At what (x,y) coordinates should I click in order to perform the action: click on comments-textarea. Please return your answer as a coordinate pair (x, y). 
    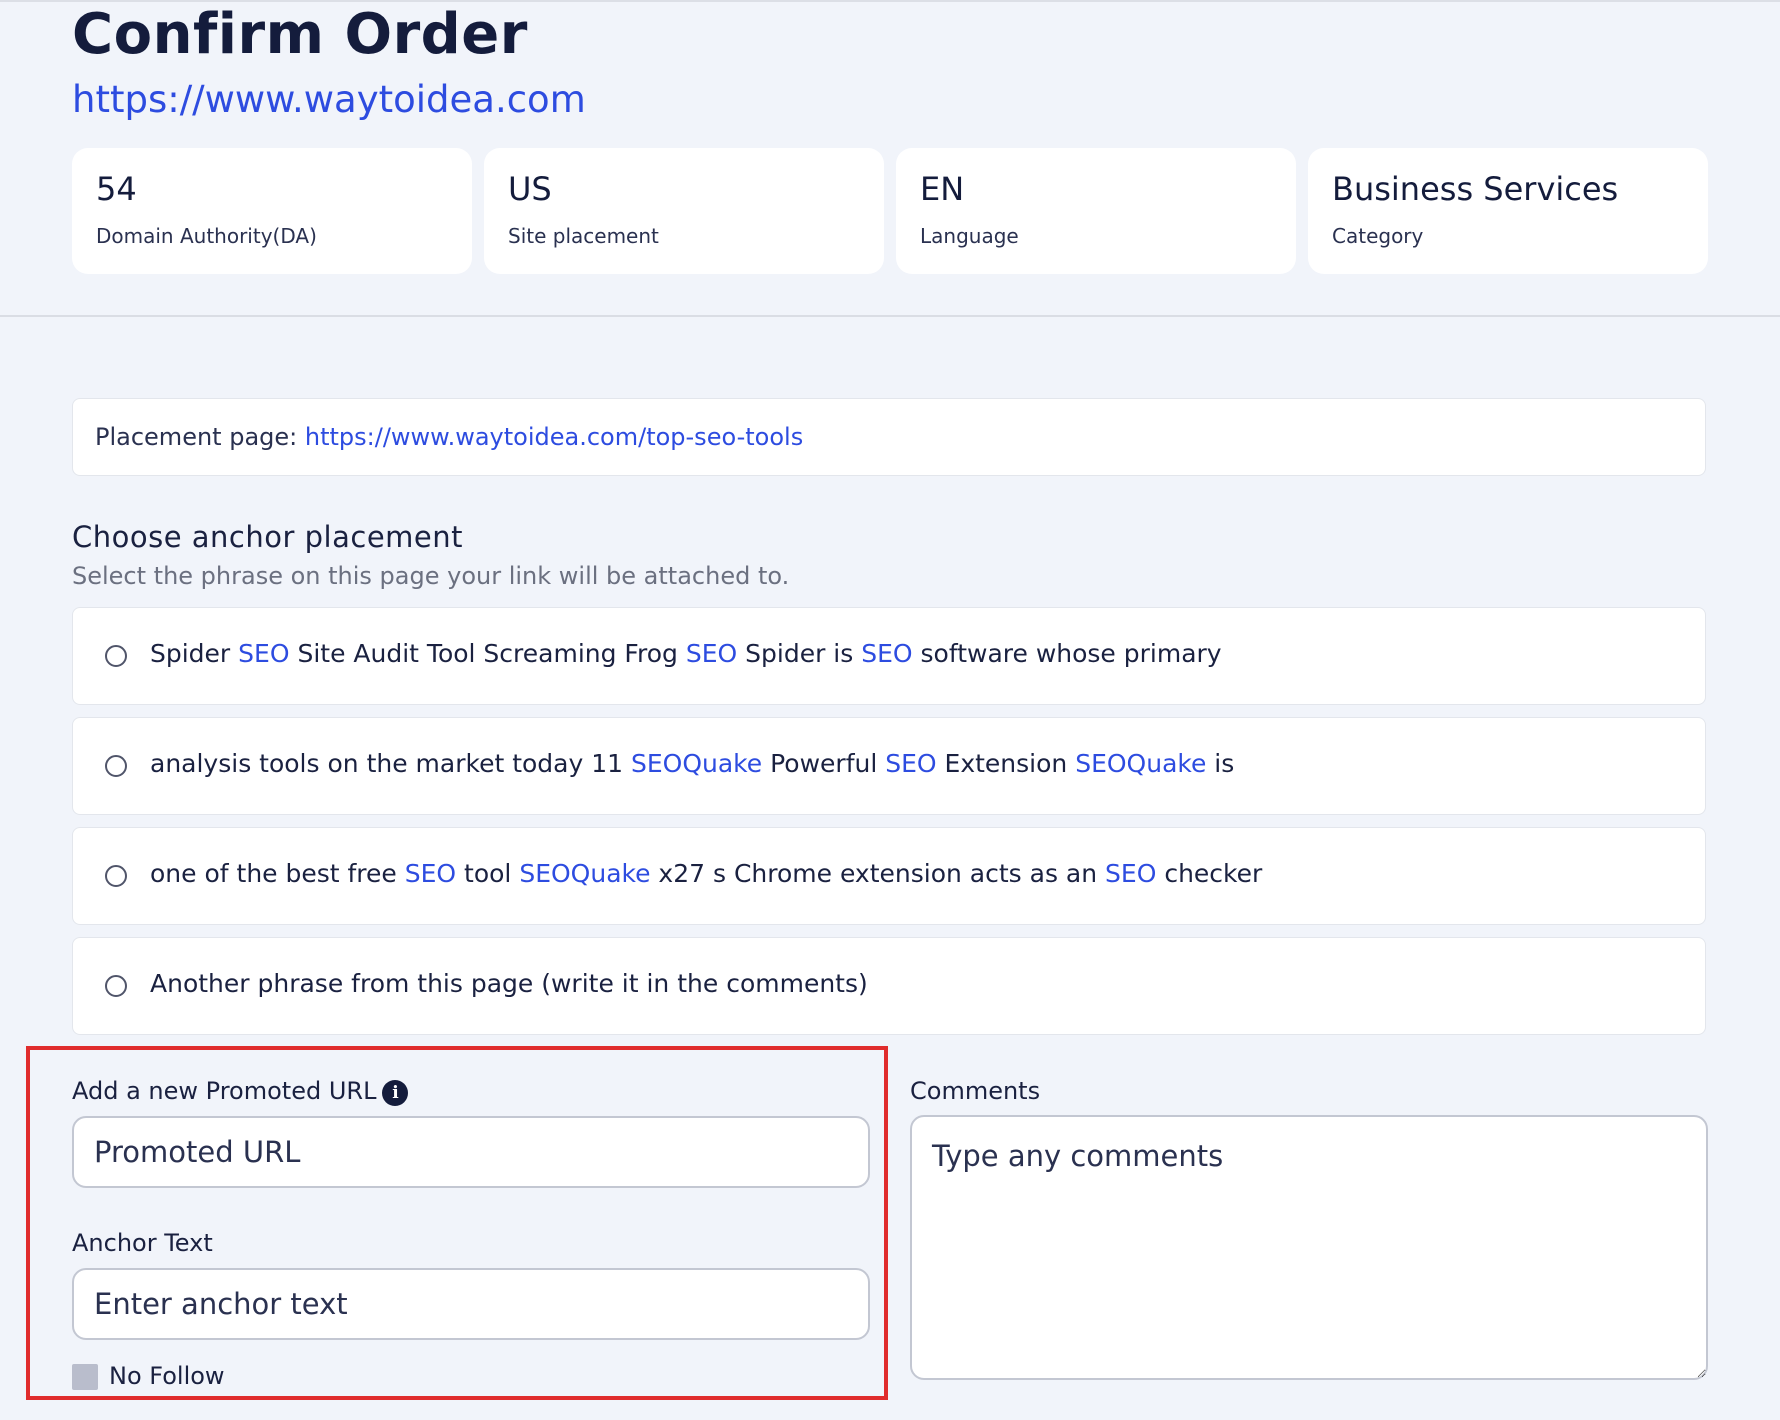
    Looking at the image, I should click on (1309, 1247).